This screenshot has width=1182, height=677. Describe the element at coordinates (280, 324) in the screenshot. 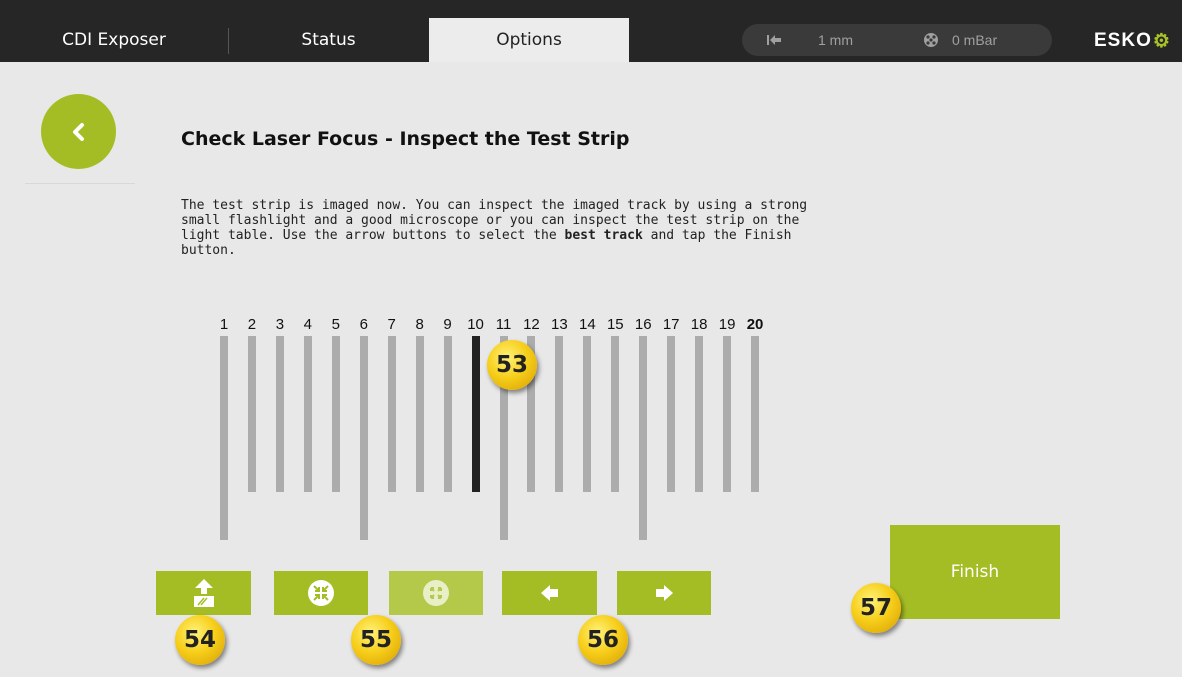

I see `track-label: 3` at that location.